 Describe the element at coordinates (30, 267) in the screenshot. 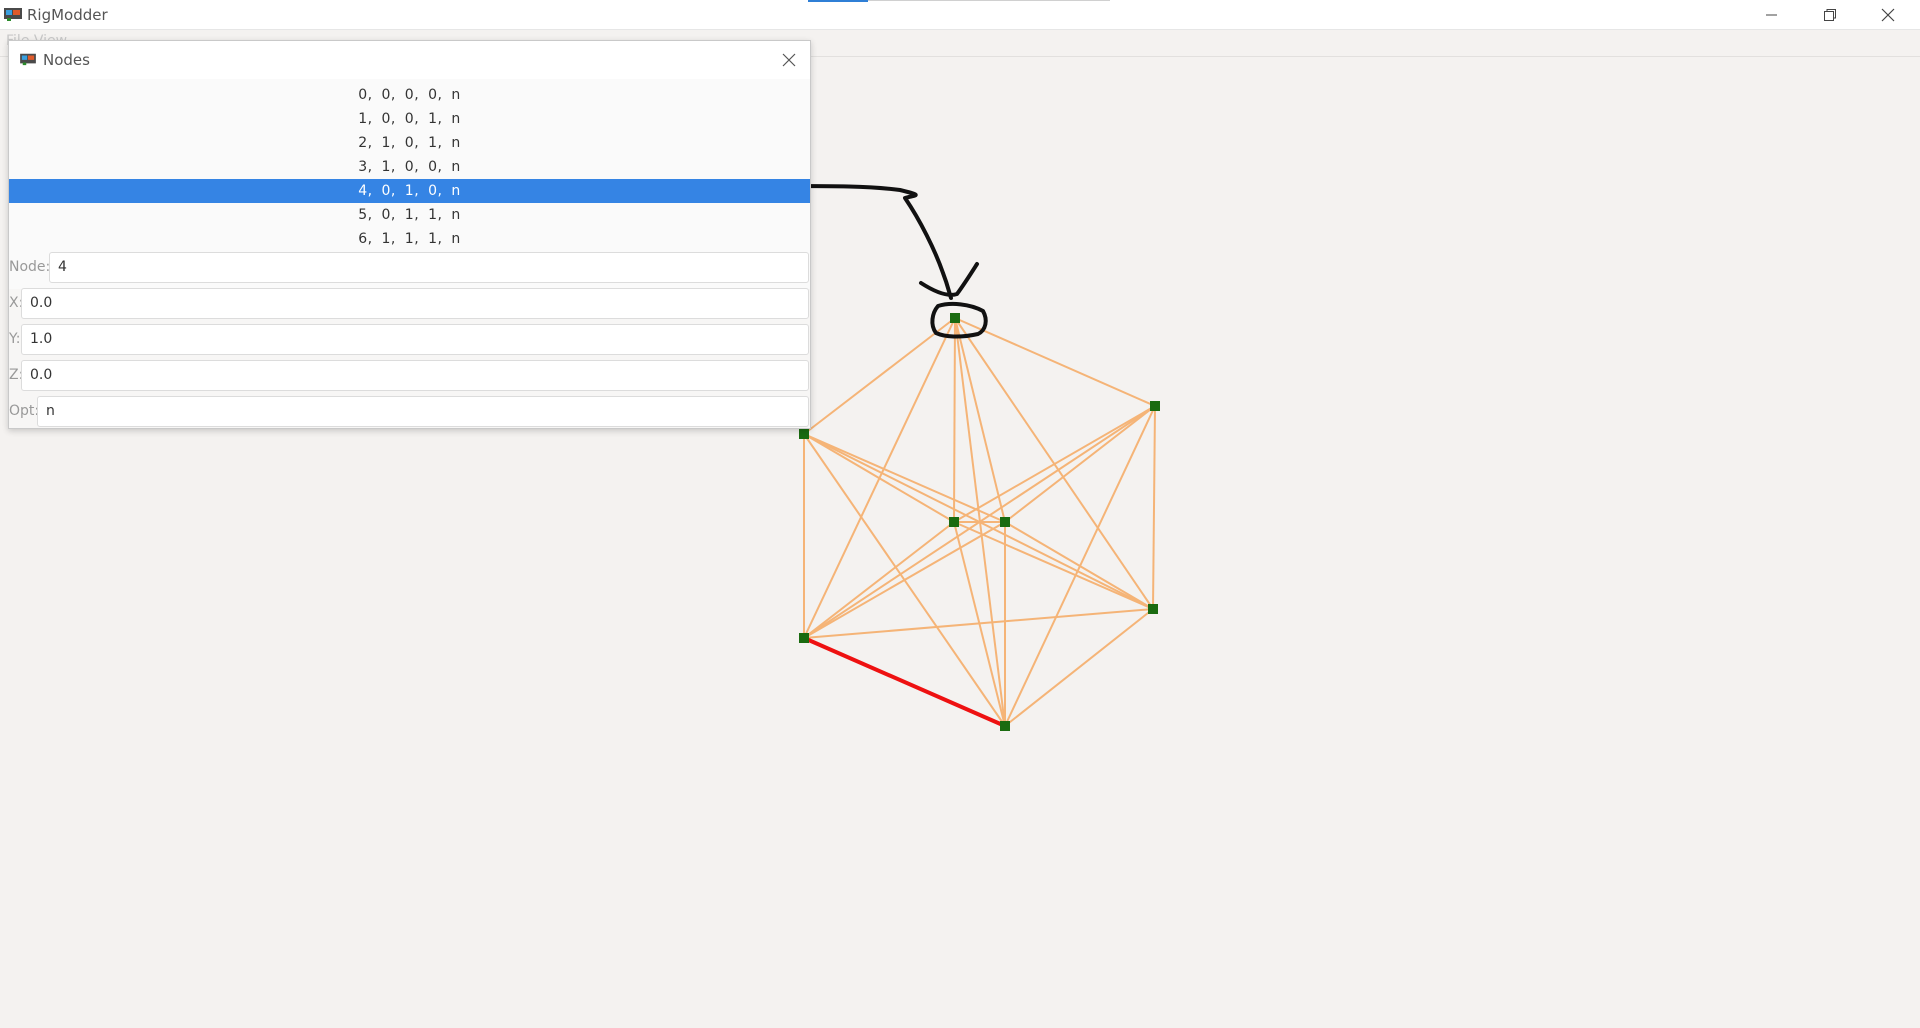

I see `node-label: Node:` at that location.